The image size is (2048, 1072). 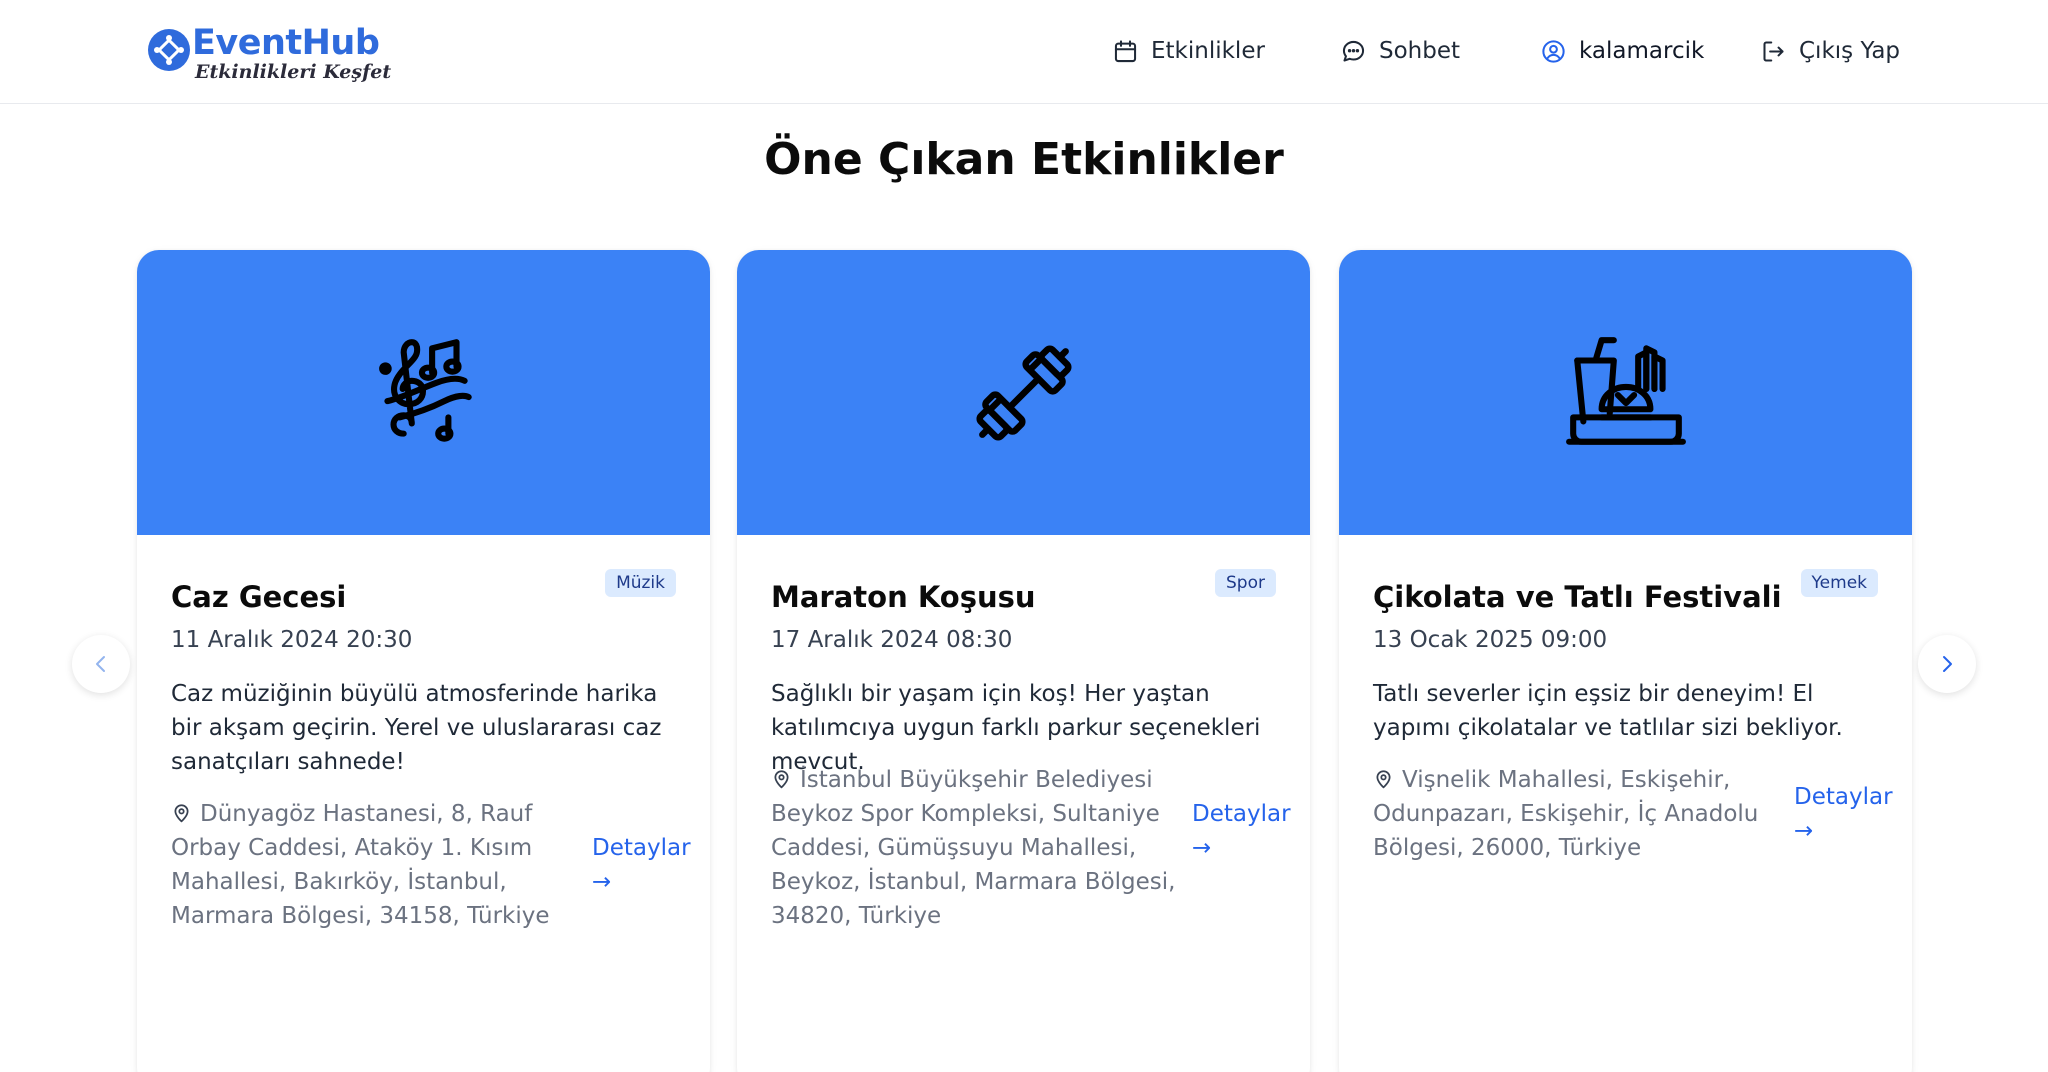 I want to click on nav-events-label: Etkinlikler, so click(x=1208, y=51).